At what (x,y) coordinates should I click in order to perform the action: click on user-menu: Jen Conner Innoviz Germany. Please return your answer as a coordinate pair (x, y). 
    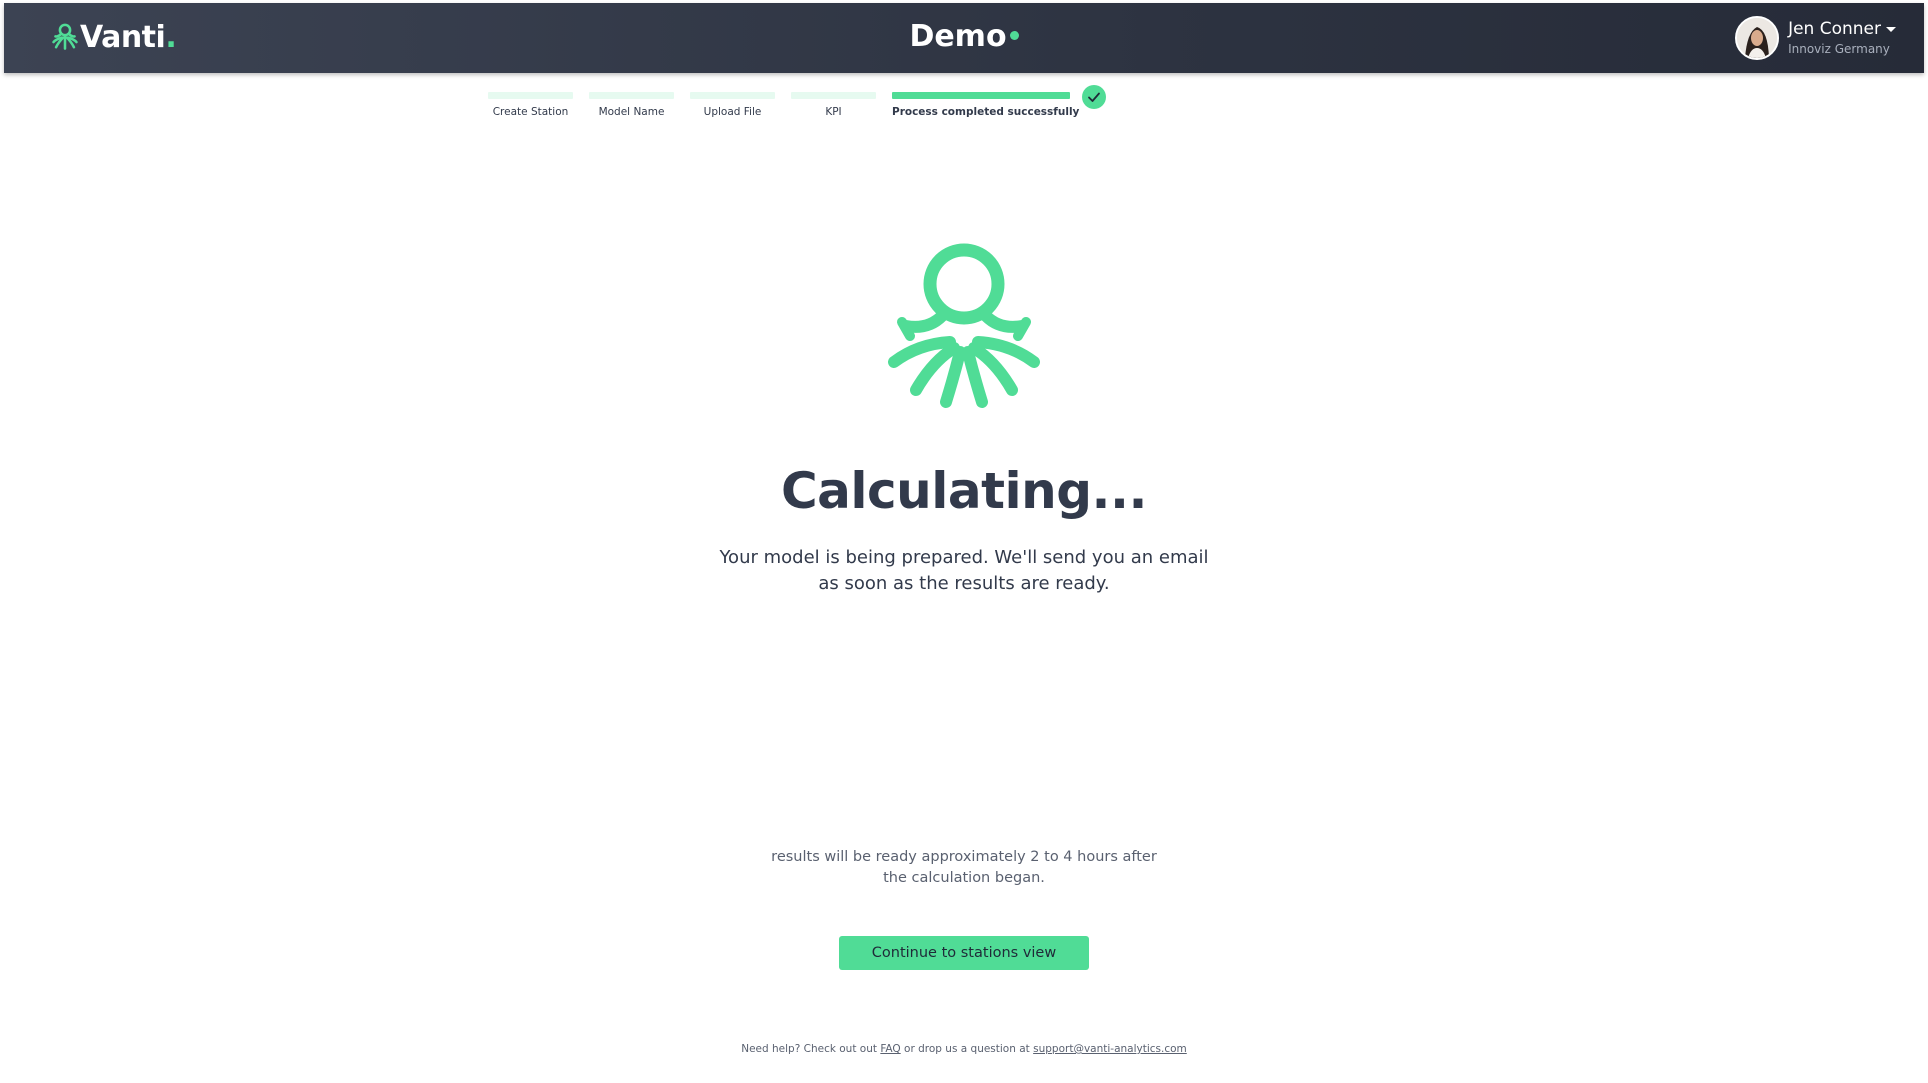
    Looking at the image, I should click on (1815, 38).